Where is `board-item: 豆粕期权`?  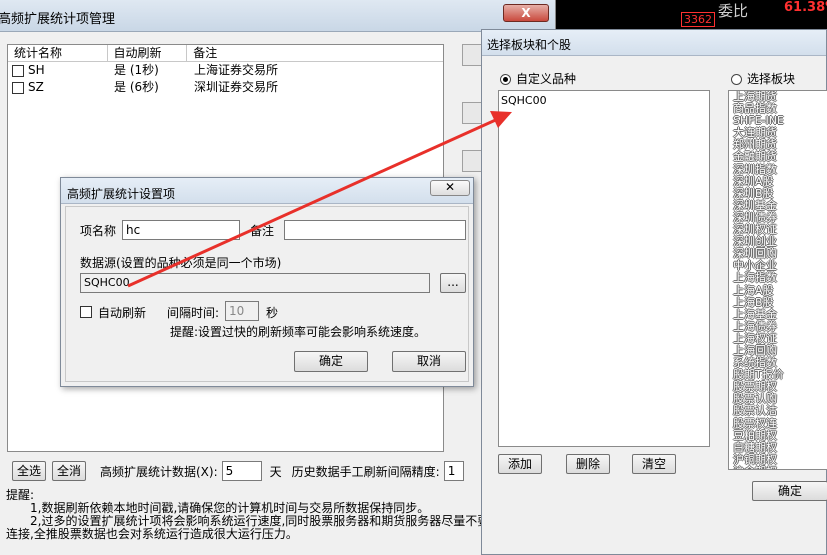
board-item: 豆粕期权 is located at coordinates (778, 435).